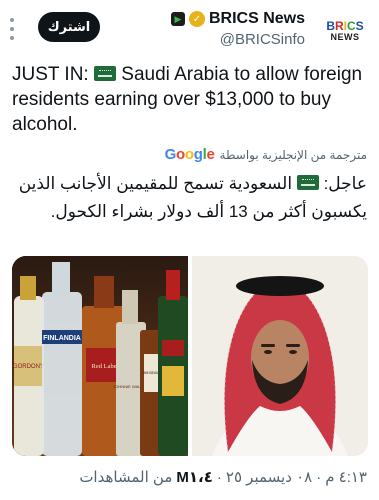  Describe the element at coordinates (105, 366) in the screenshot. I see `label-red-label: Red Label` at that location.